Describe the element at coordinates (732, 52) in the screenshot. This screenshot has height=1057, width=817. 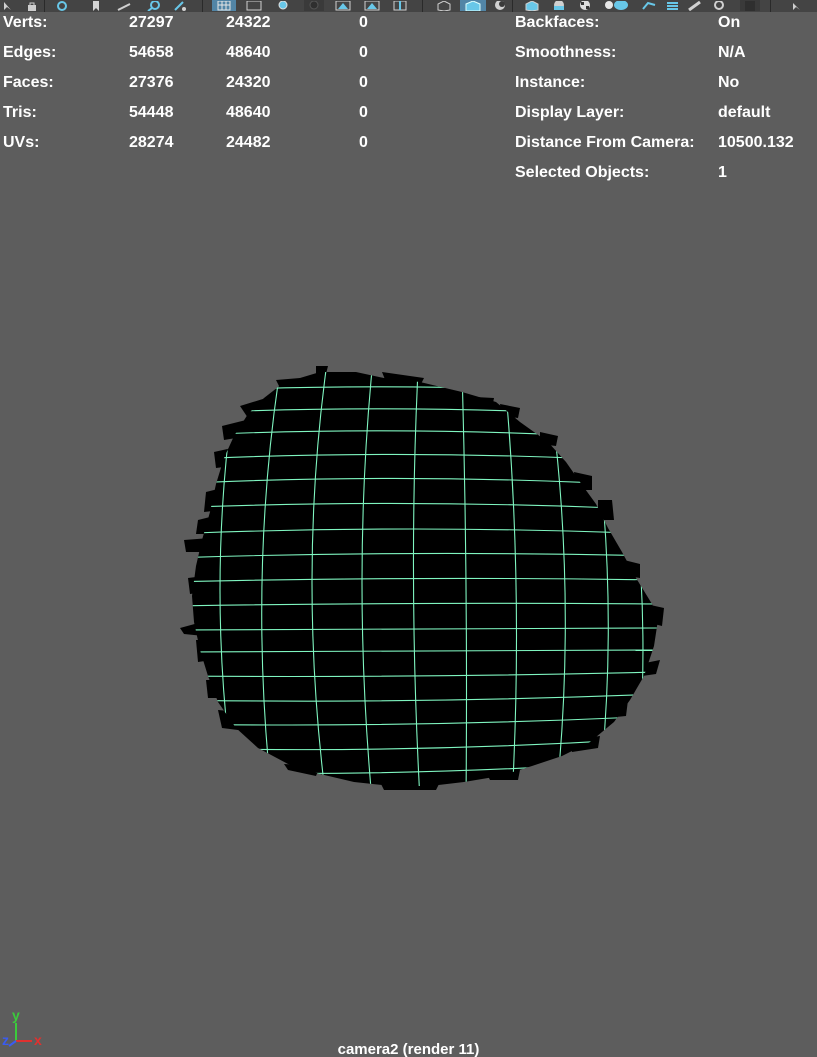
I see `hud-value-smoothness: N/A` at that location.